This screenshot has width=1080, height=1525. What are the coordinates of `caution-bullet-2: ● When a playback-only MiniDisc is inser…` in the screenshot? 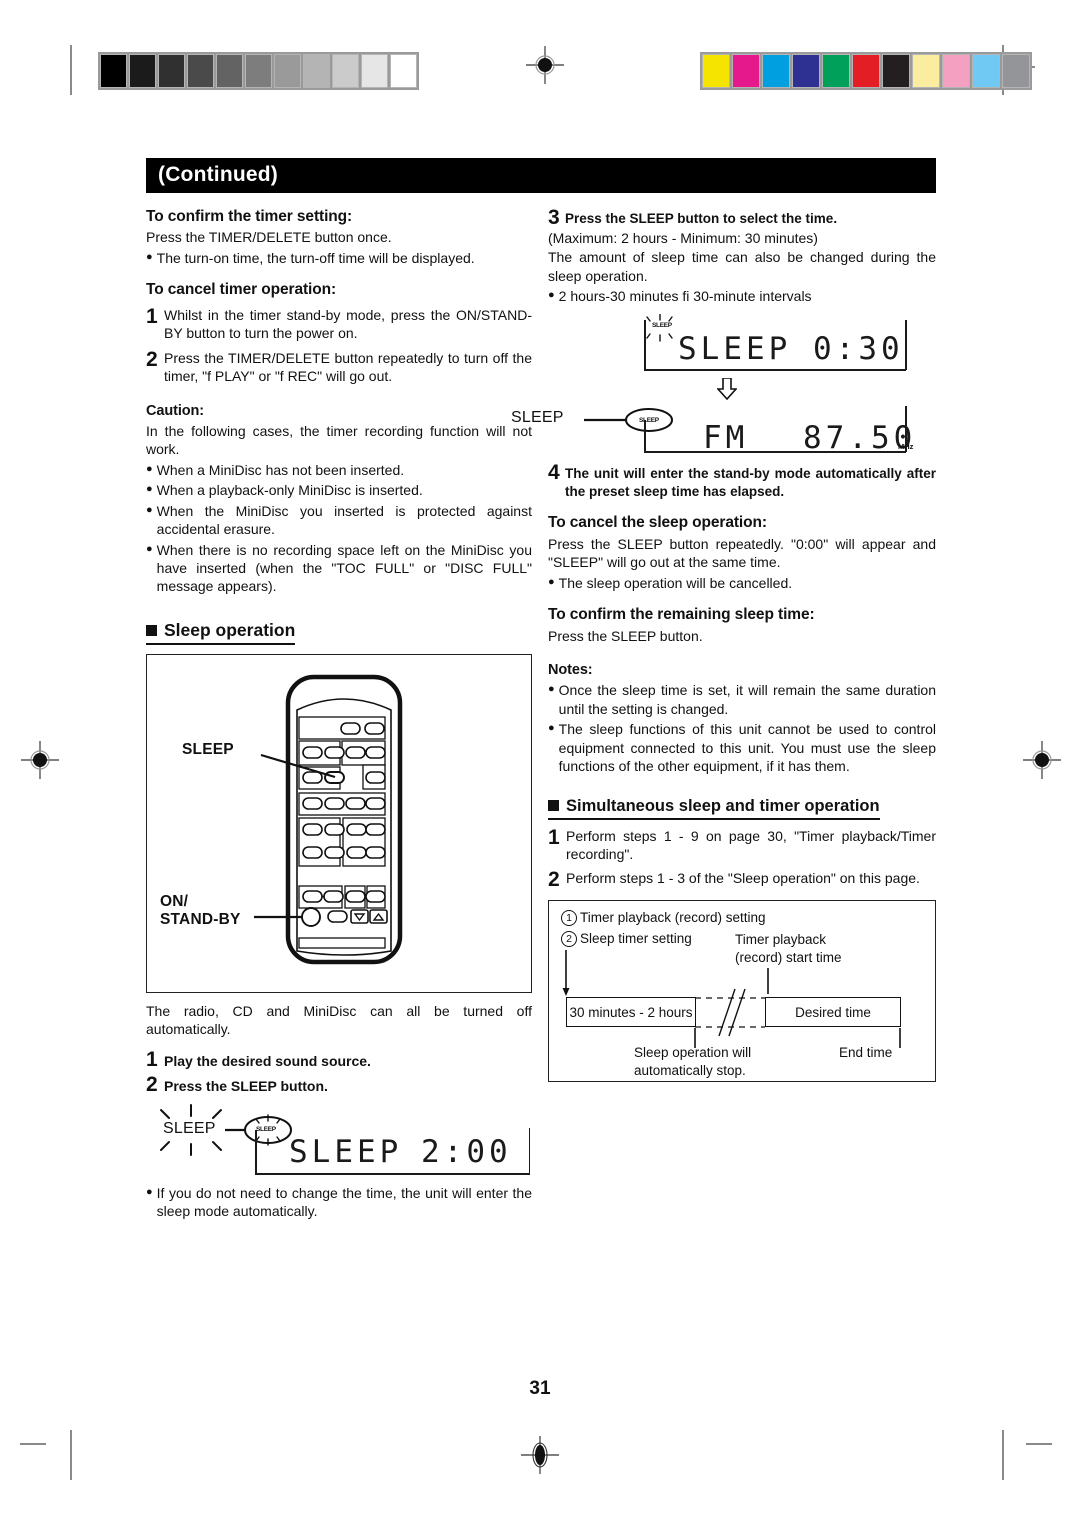 It's located at (339, 490).